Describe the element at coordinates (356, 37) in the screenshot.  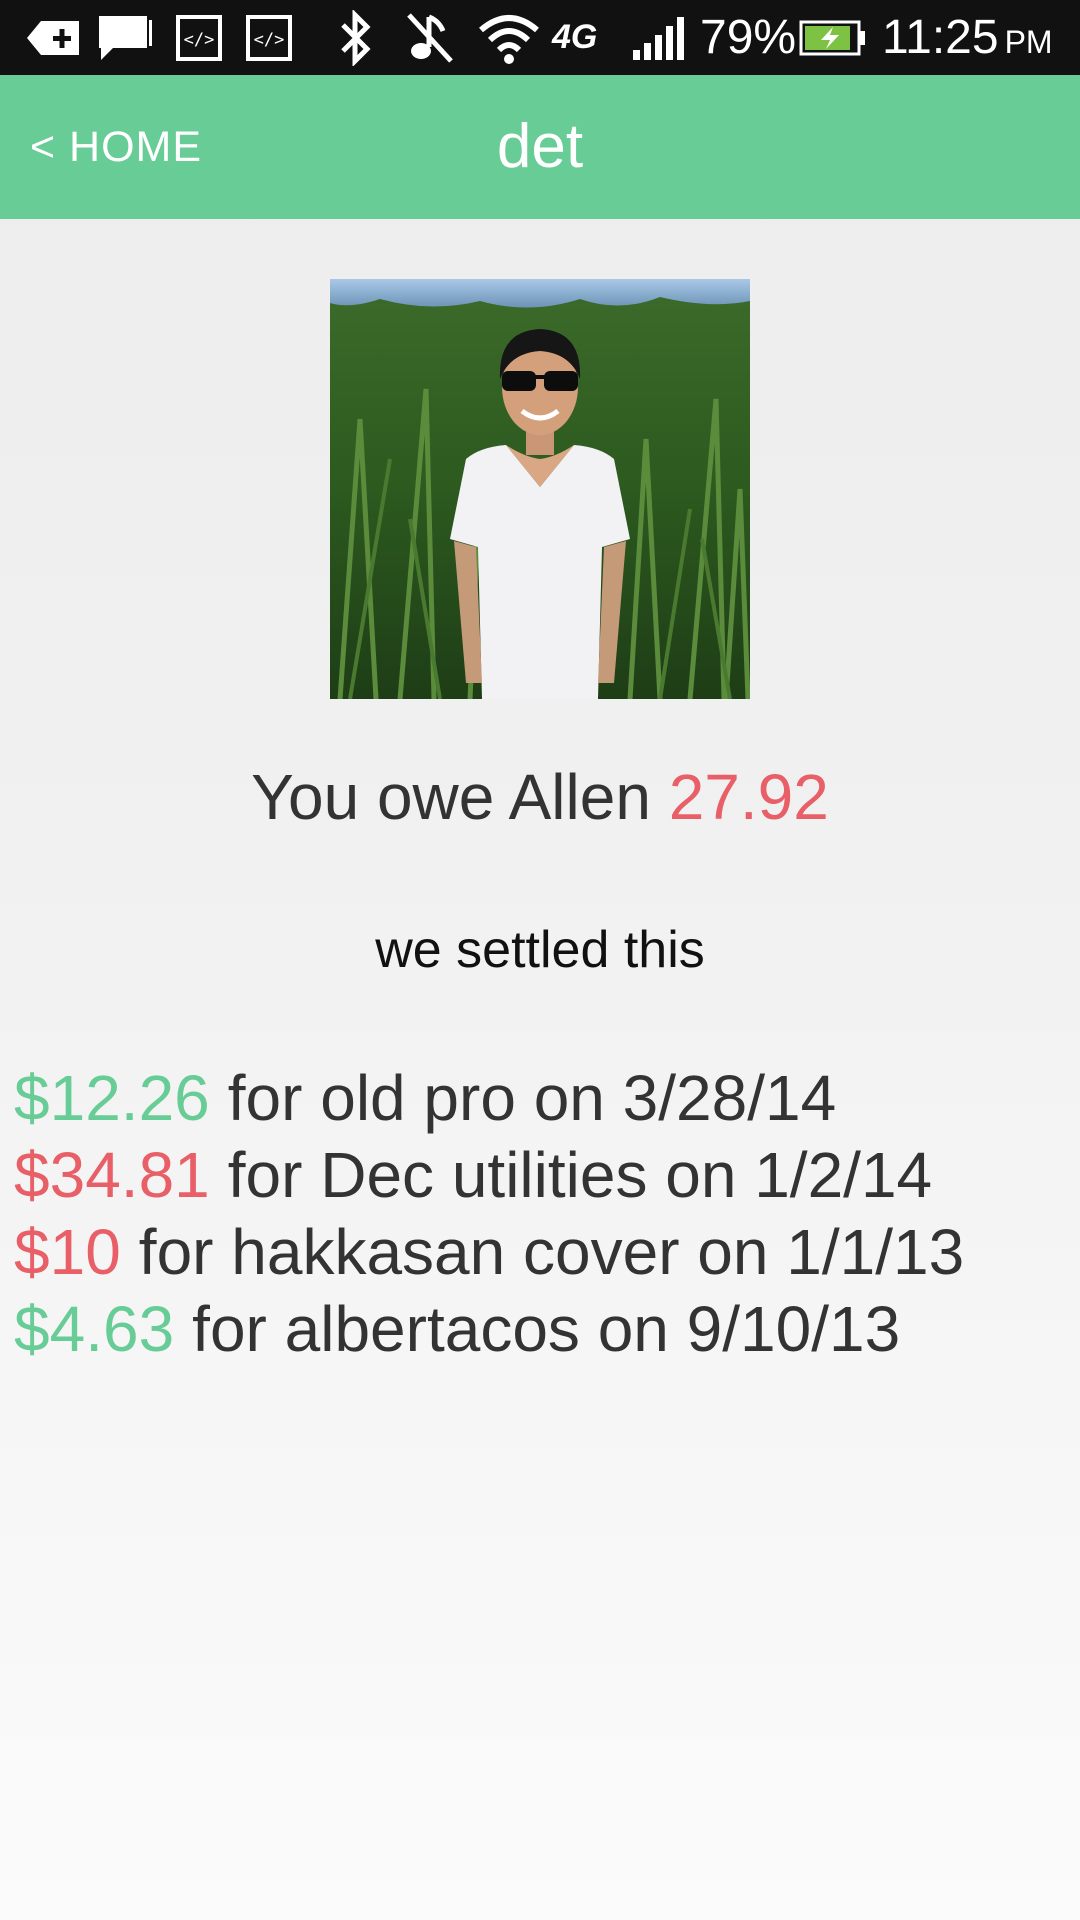
I see `bluetooth-icon` at that location.